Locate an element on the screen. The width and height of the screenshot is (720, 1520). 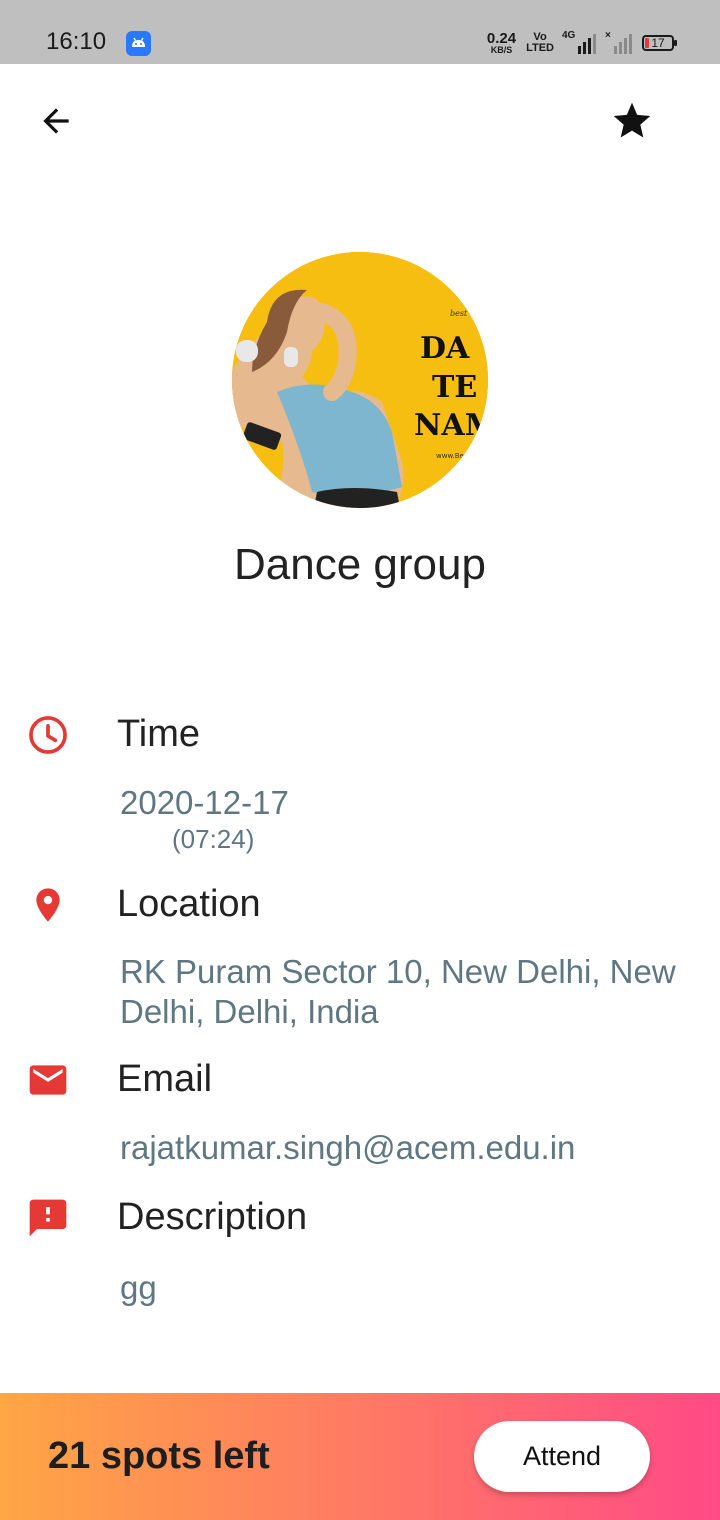
mail-icon is located at coordinates (48, 1080).